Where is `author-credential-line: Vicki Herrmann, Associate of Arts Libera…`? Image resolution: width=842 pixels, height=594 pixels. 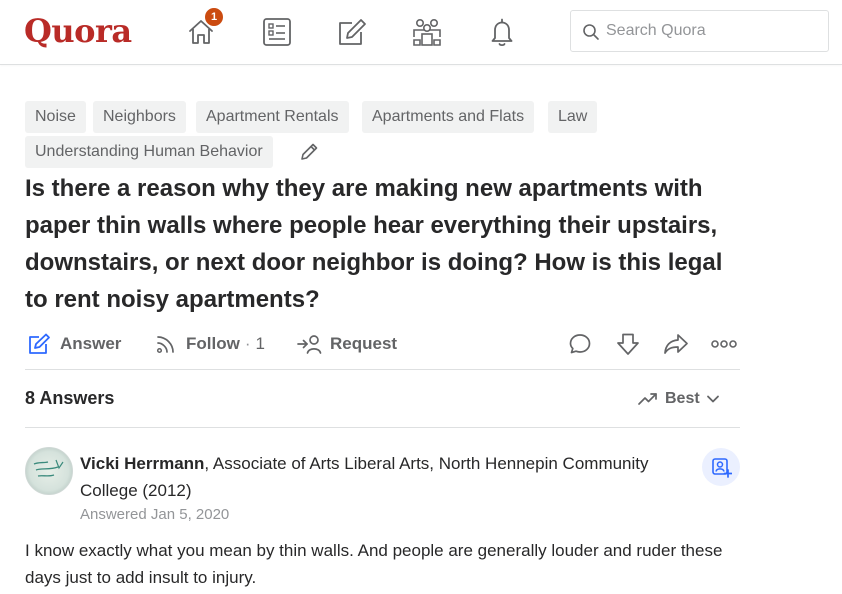
author-credential-line: Vicki Herrmann, Associate of Arts Libera… is located at coordinates (385, 477).